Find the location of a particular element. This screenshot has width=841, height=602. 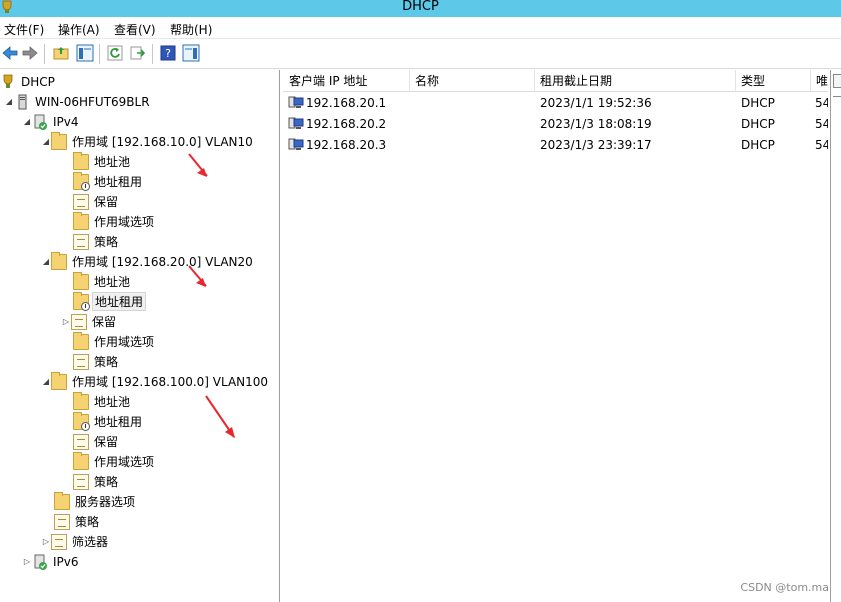

tree-node-scope-vlan20: ◢ 作用域 [192.168.20.0] VLAN20 is located at coordinates (148, 261).